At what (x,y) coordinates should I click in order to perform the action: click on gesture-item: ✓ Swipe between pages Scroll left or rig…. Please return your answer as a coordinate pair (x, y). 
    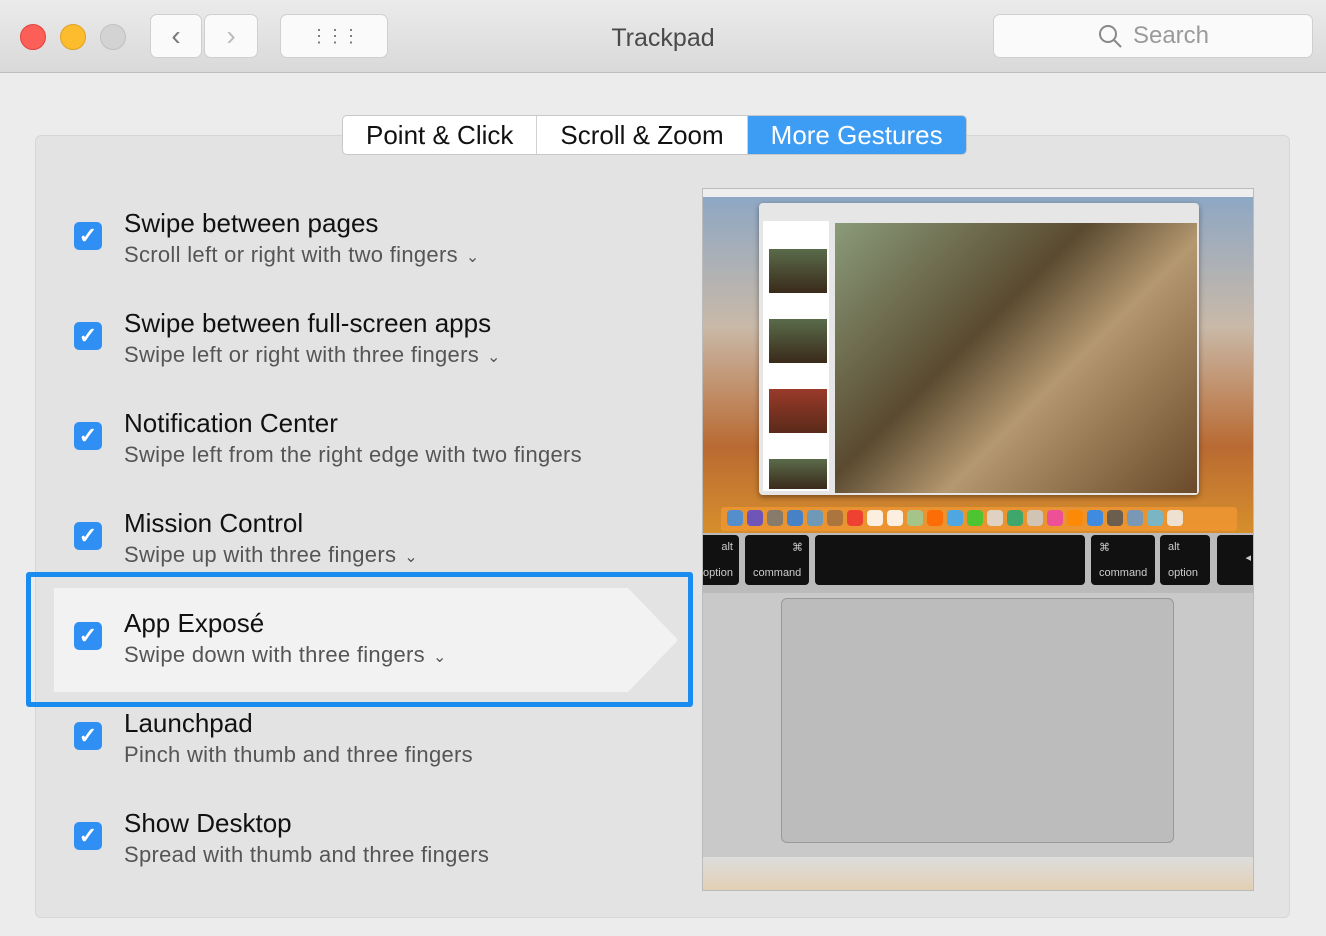
    Looking at the image, I should click on (374, 243).